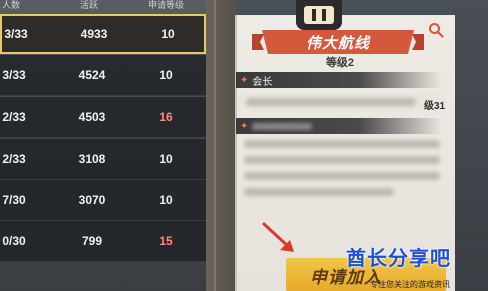 The height and width of the screenshot is (291, 488). What do you see at coordinates (166, 241) in the screenshot?
I see `required-level: 15` at bounding box center [166, 241].